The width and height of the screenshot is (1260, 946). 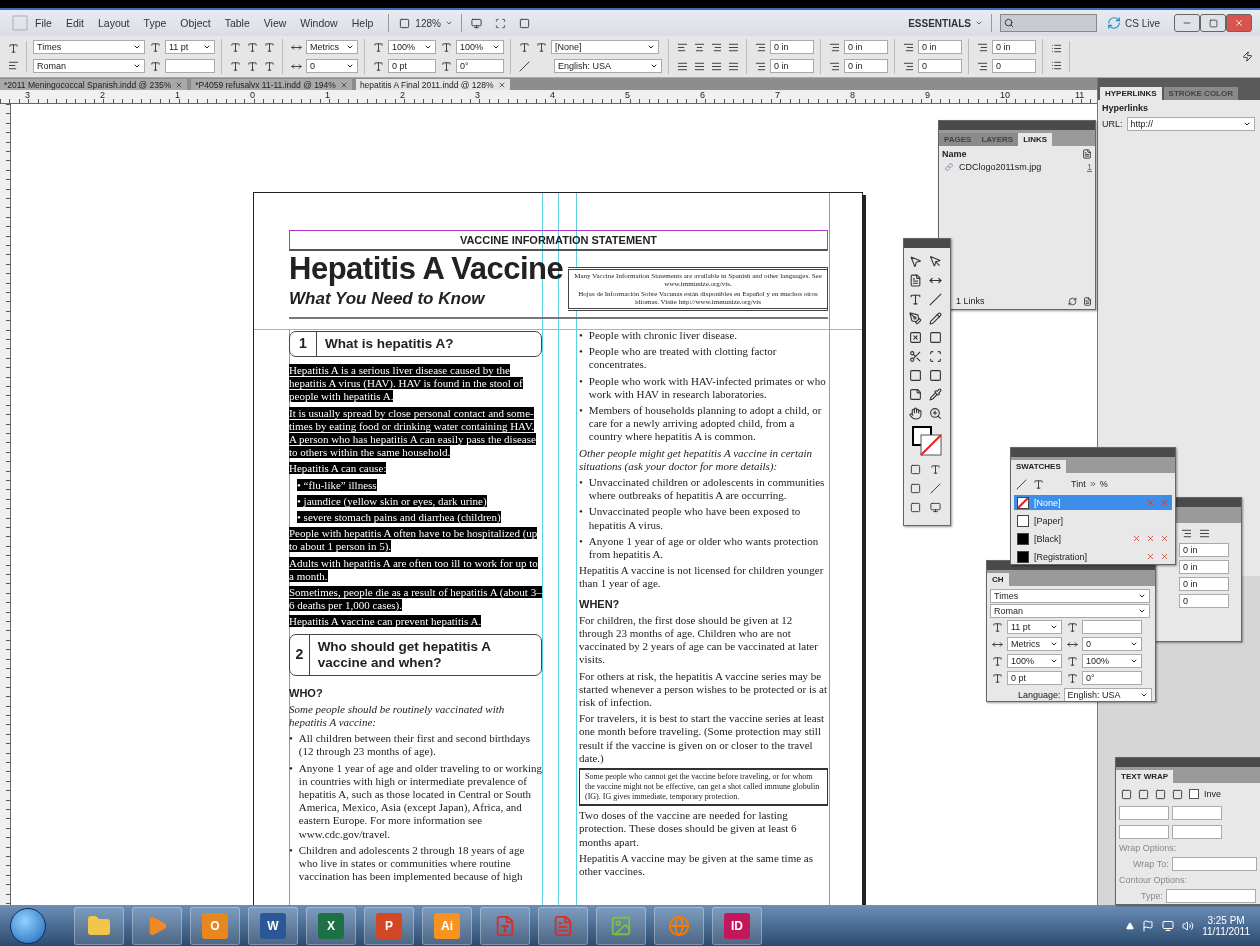 I want to click on search-field, so click(x=1048, y=23).